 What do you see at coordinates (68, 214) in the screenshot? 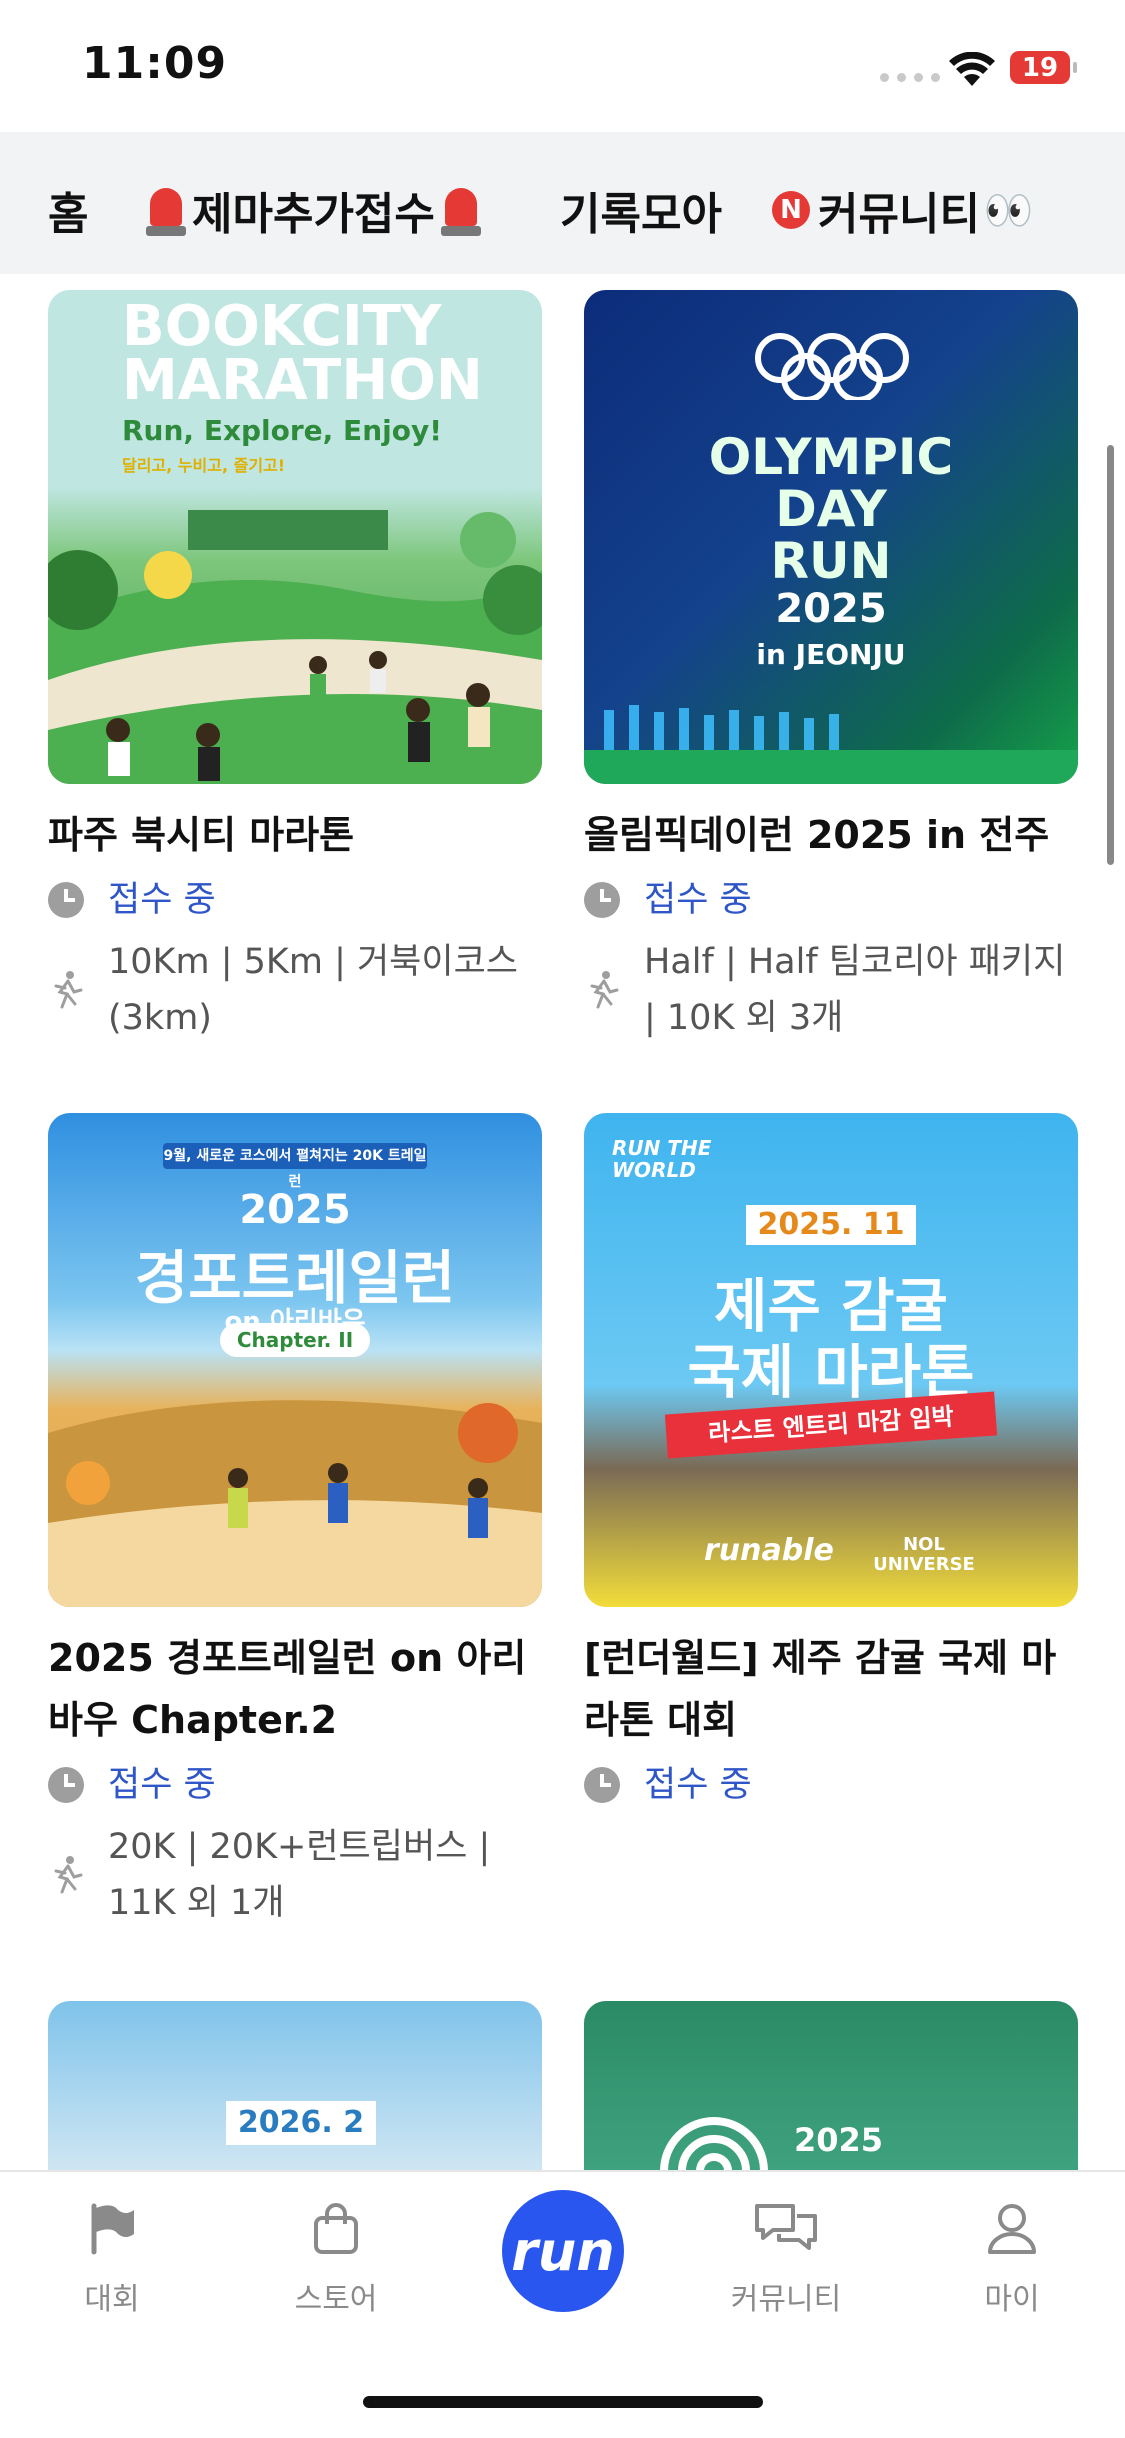
I see `tab-home-label: 홈` at bounding box center [68, 214].